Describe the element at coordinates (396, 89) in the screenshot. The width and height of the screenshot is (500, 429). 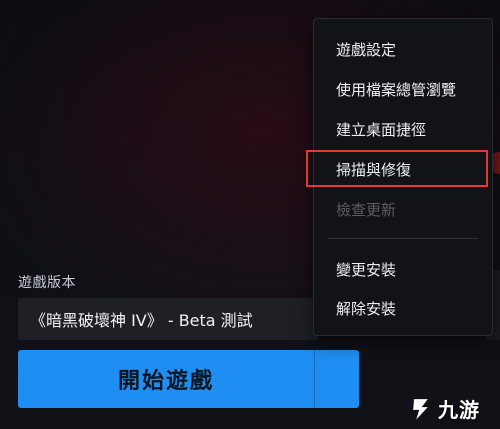
I see `menu-item-show-in-explorer: 使用檔案總管瀏覽` at that location.